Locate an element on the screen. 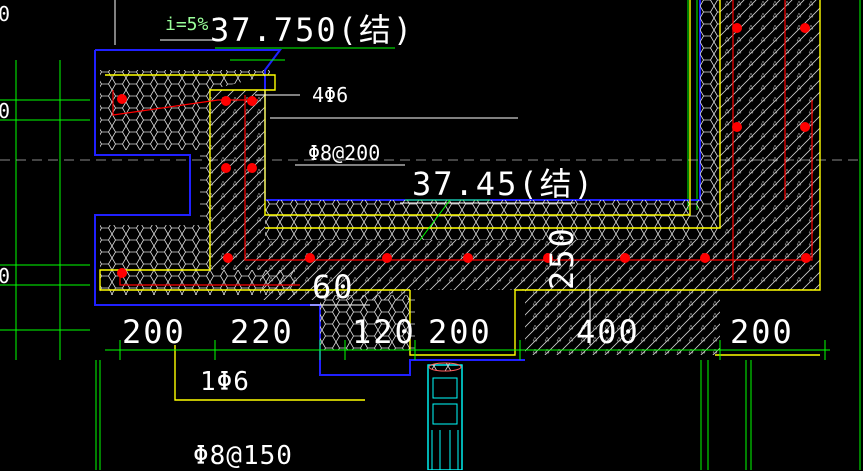  dim-label-2: 220 is located at coordinates (262, 332).